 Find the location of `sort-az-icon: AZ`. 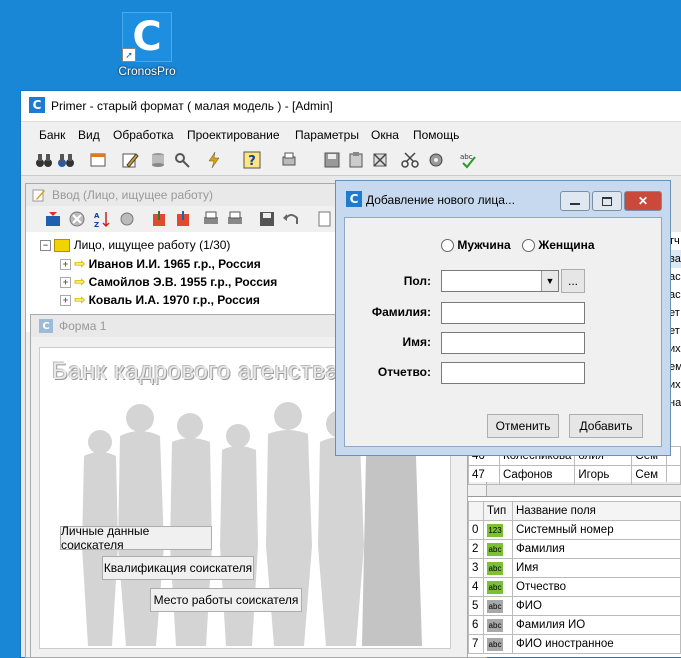

sort-az-icon: AZ is located at coordinates (103, 219).